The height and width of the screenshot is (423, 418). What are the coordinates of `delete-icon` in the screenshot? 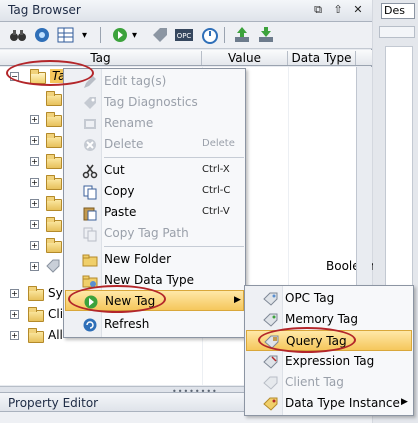 It's located at (90, 145).